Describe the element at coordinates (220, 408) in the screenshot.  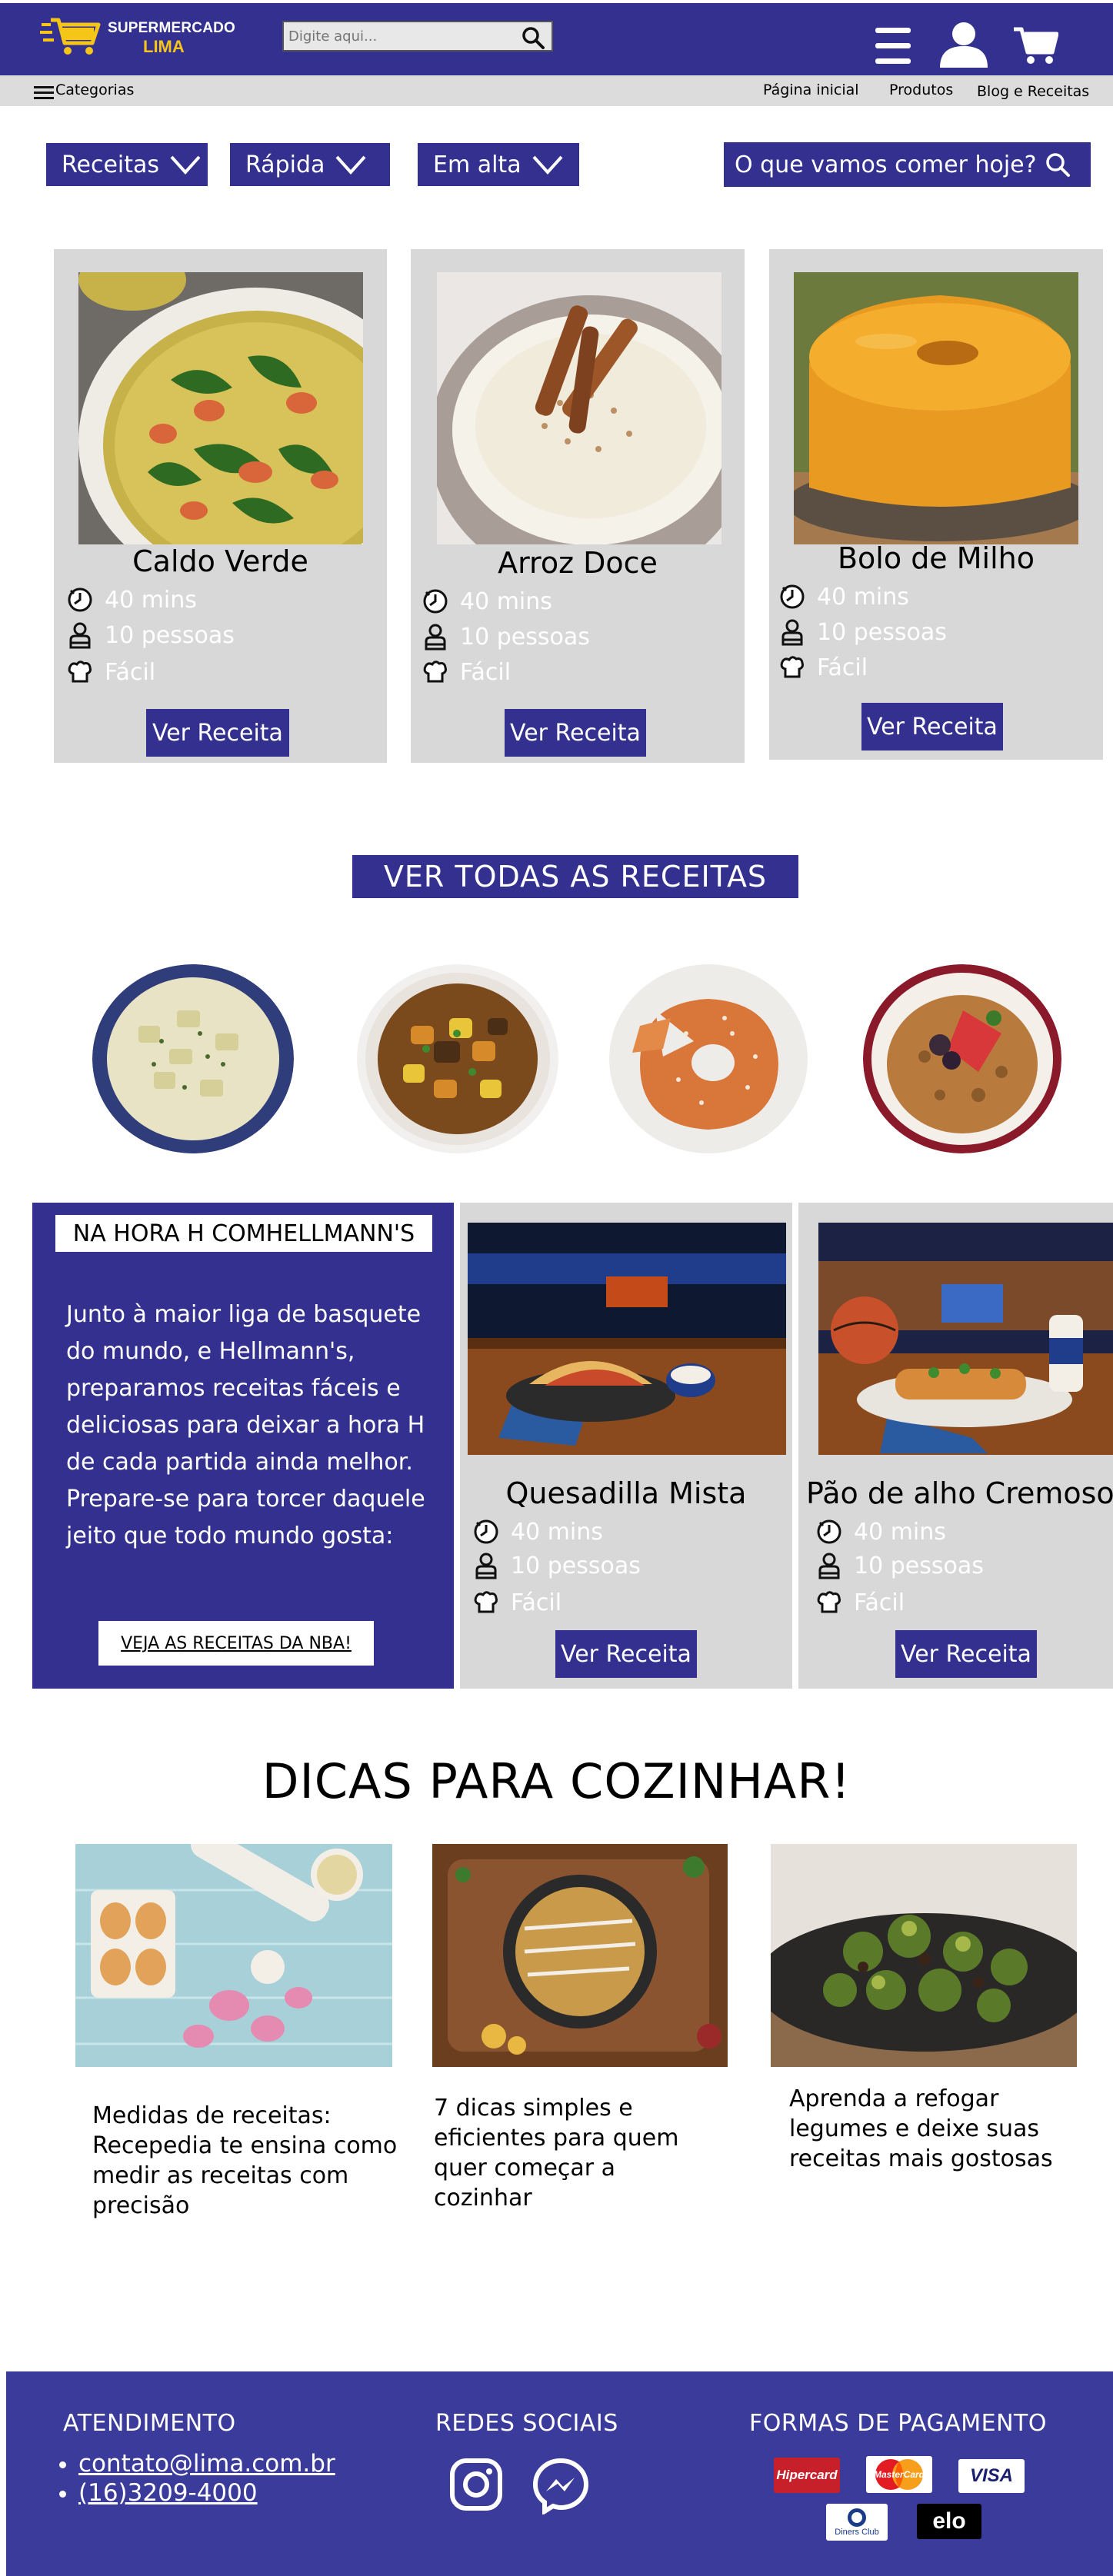
I see `recipe-image-caldo-verde` at that location.